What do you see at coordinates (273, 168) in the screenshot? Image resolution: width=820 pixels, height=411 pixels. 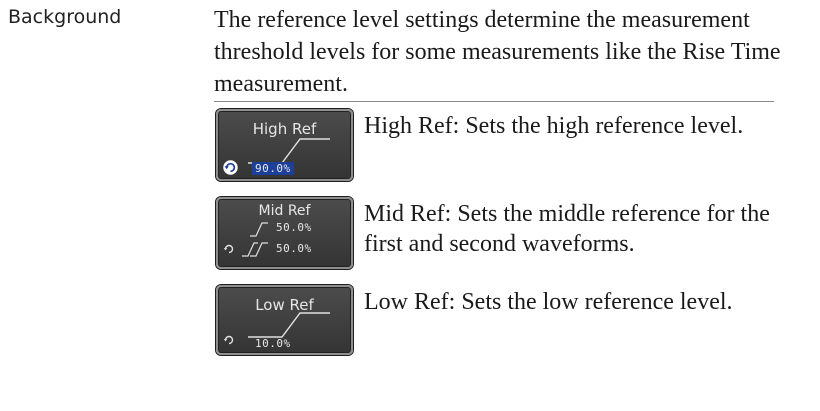 I see `high-ref-value: 90.0%` at bounding box center [273, 168].